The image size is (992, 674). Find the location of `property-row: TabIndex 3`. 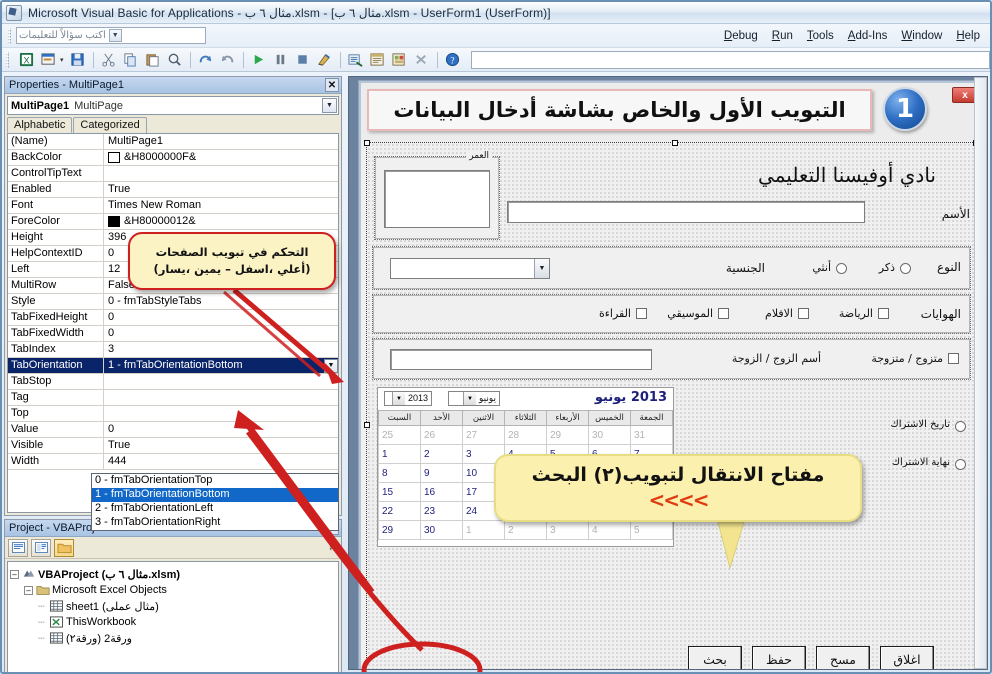

property-row: TabIndex 3 is located at coordinates (173, 350).